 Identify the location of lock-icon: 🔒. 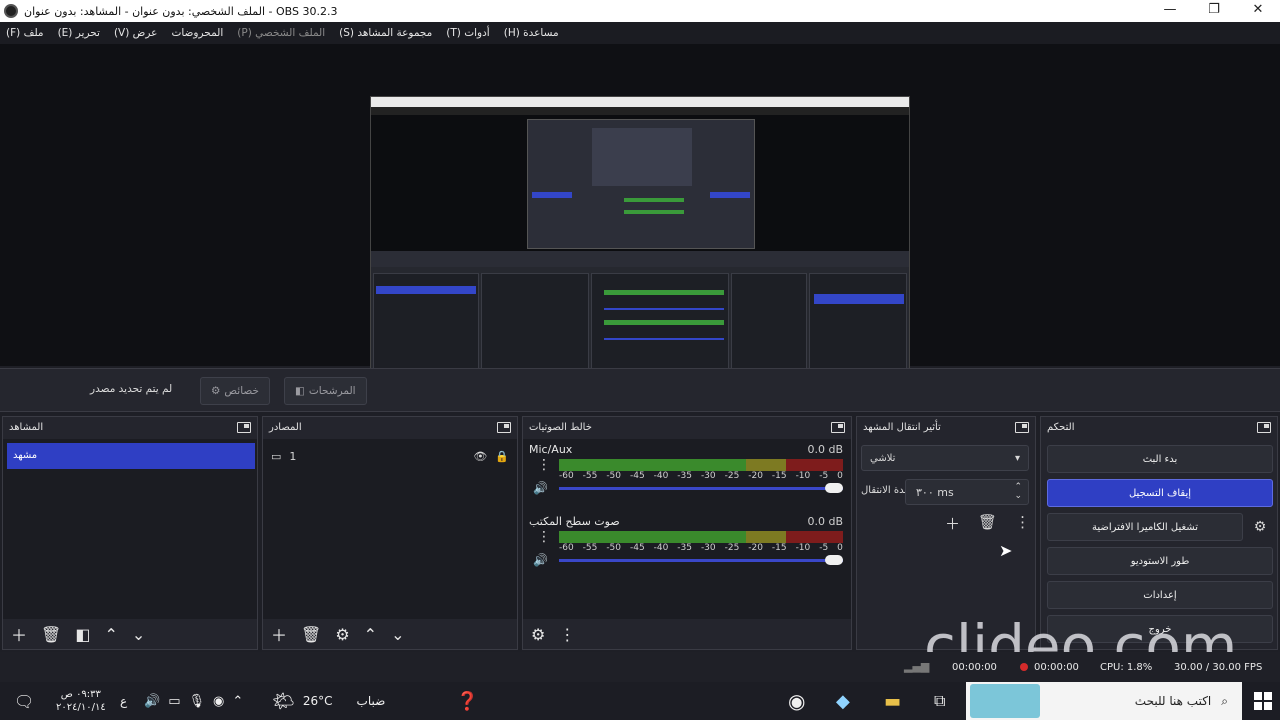
(502, 456).